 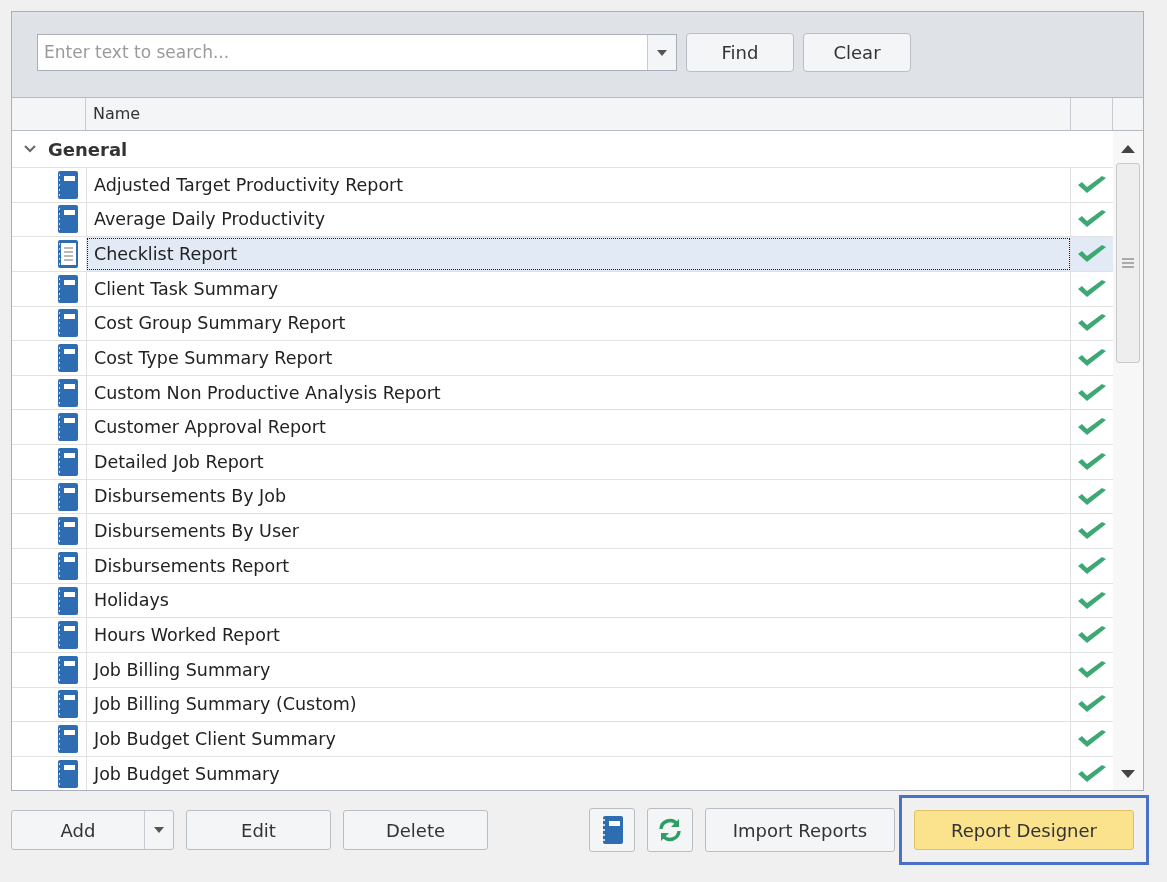 I want to click on report-name: Job Billing Summary, so click(x=578, y=669).